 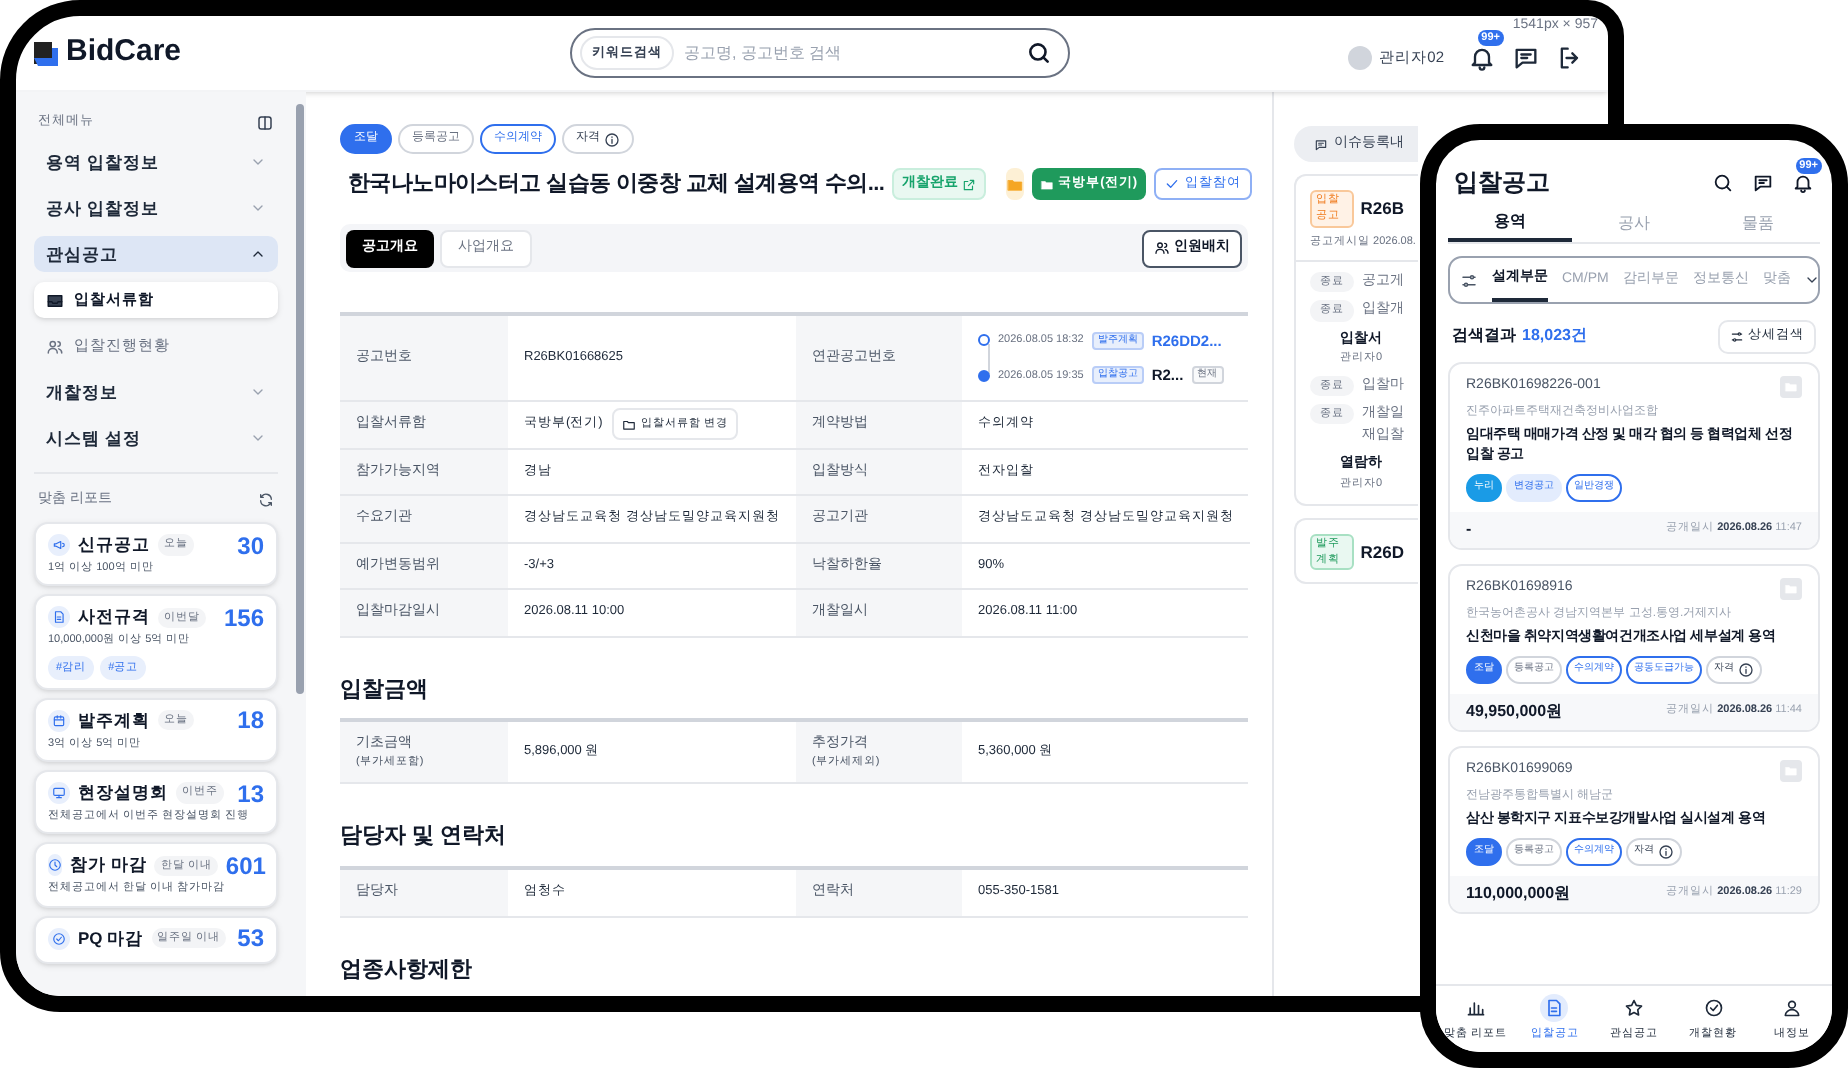 I want to click on menu-item: 공사 입찰정보, so click(x=156, y=208).